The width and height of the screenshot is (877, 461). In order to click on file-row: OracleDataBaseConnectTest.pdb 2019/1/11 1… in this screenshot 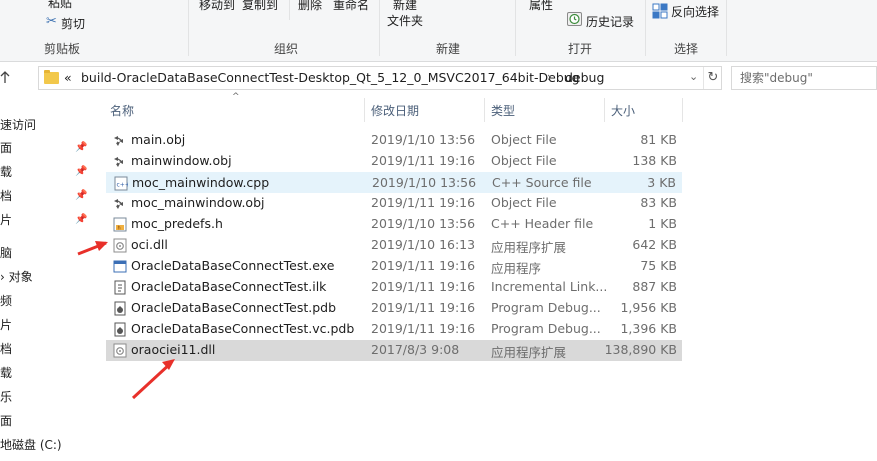, I will do `click(394, 308)`.